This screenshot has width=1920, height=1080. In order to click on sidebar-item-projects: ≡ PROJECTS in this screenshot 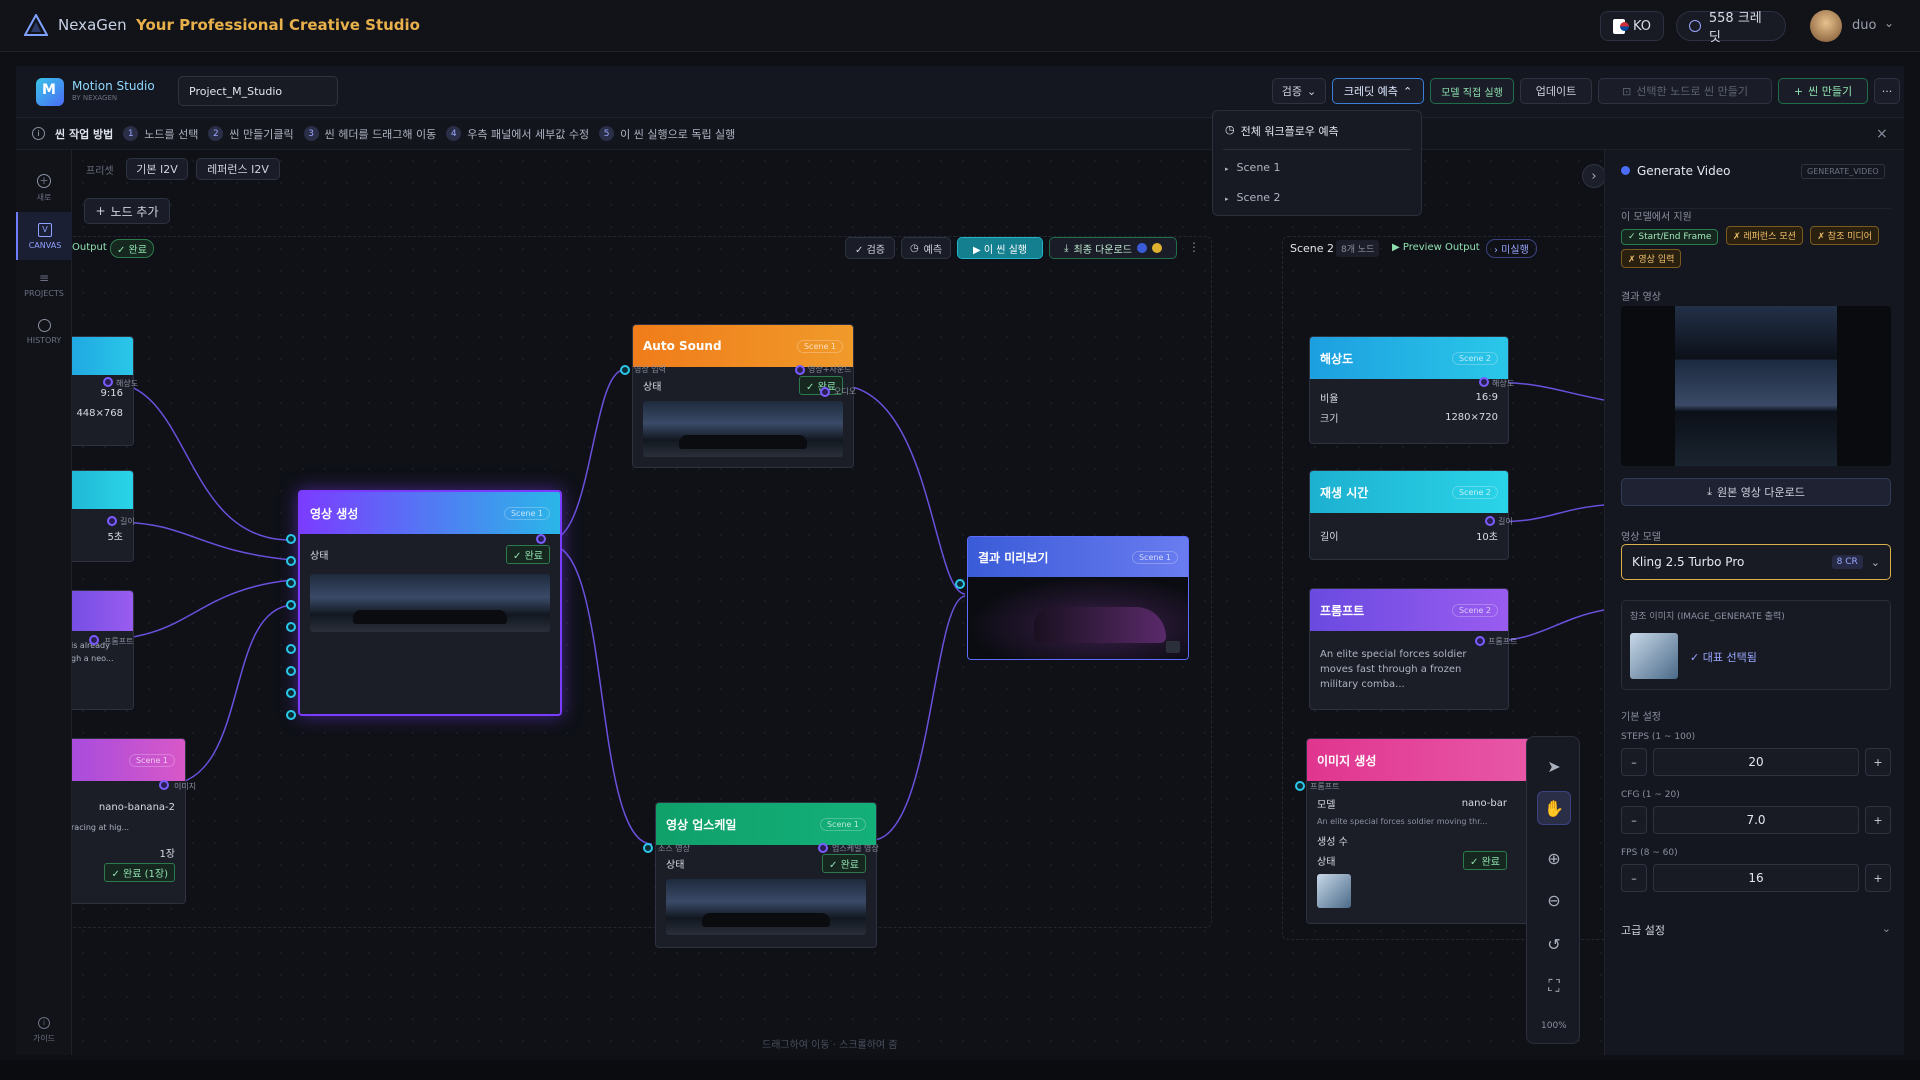, I will do `click(44, 284)`.